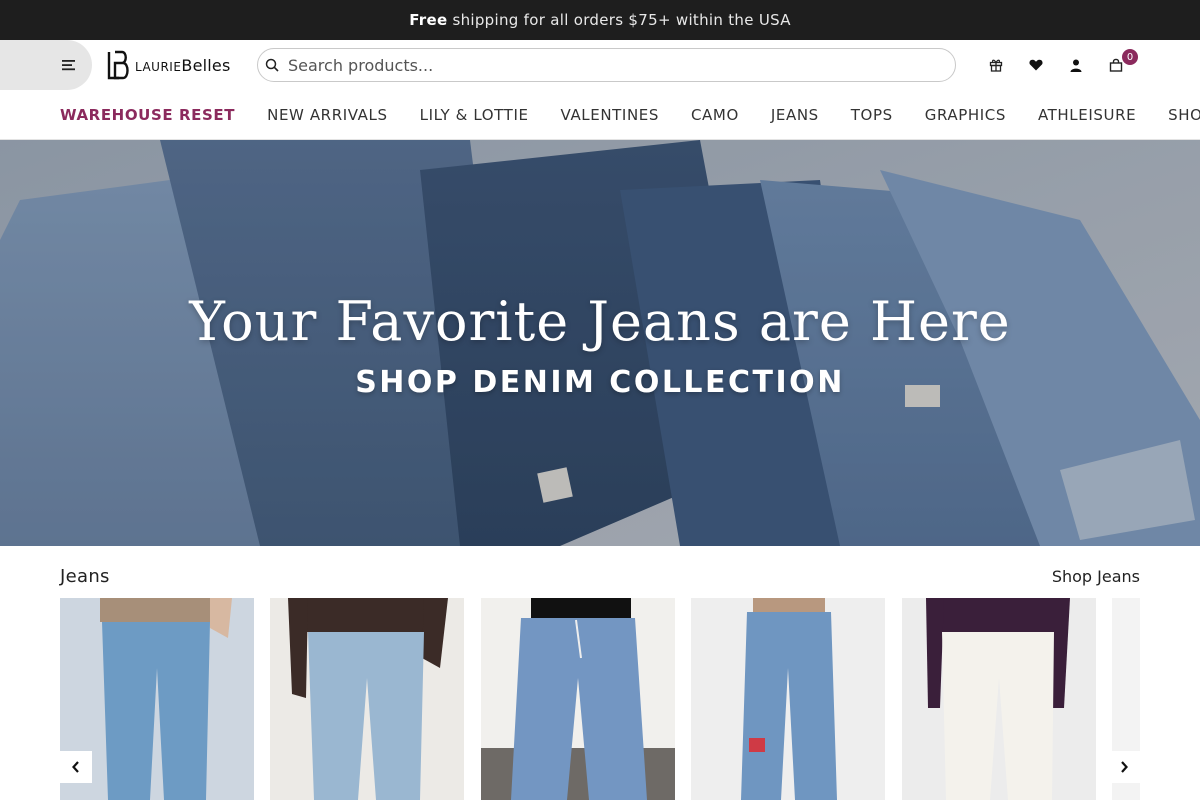 The height and width of the screenshot is (800, 1200). I want to click on menu-icon, so click(68, 65).